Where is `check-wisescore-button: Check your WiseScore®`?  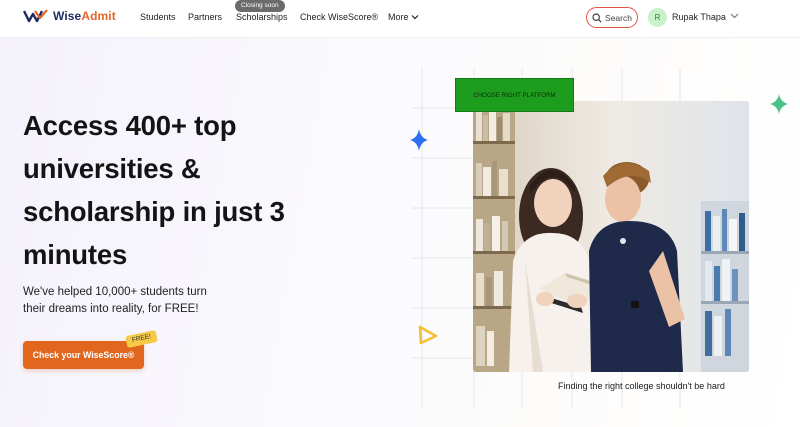 check-wisescore-button: Check your WiseScore® is located at coordinates (83, 355).